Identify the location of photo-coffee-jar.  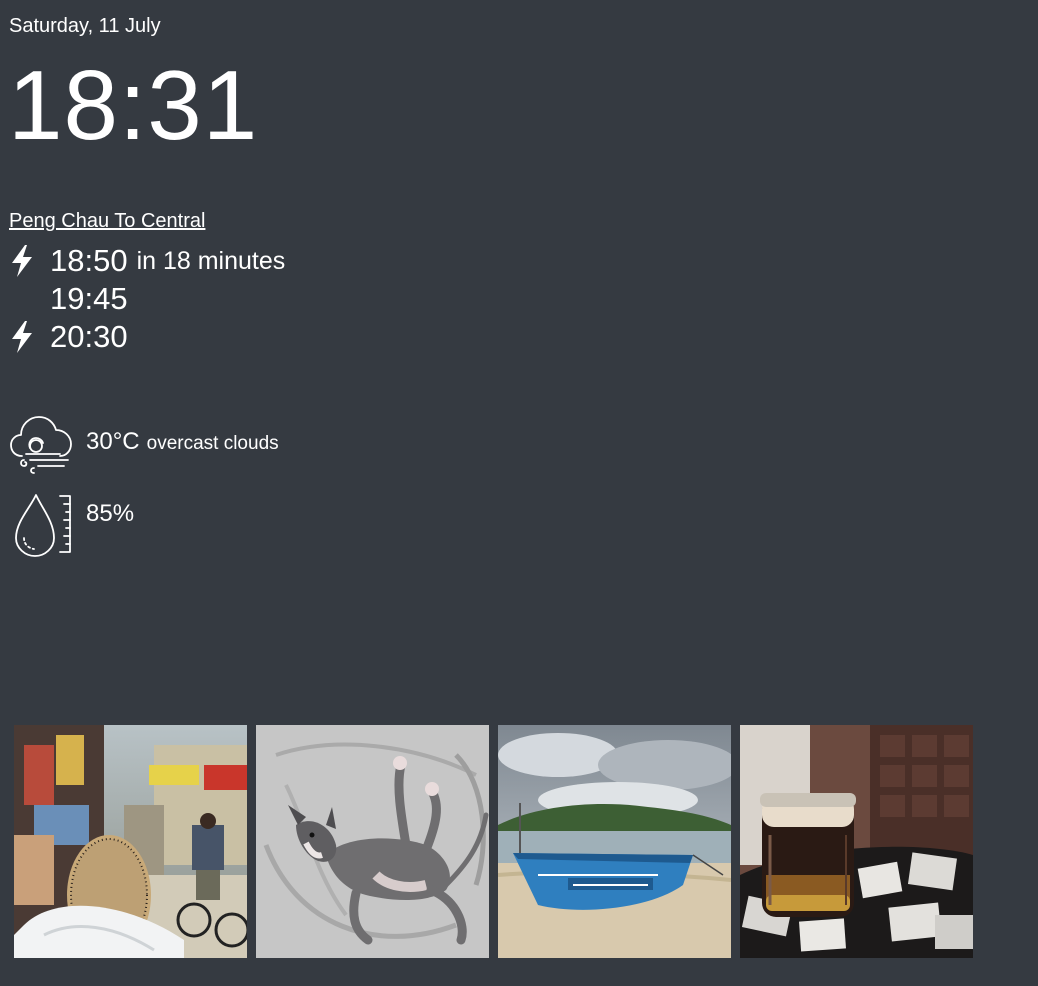
(856, 841).